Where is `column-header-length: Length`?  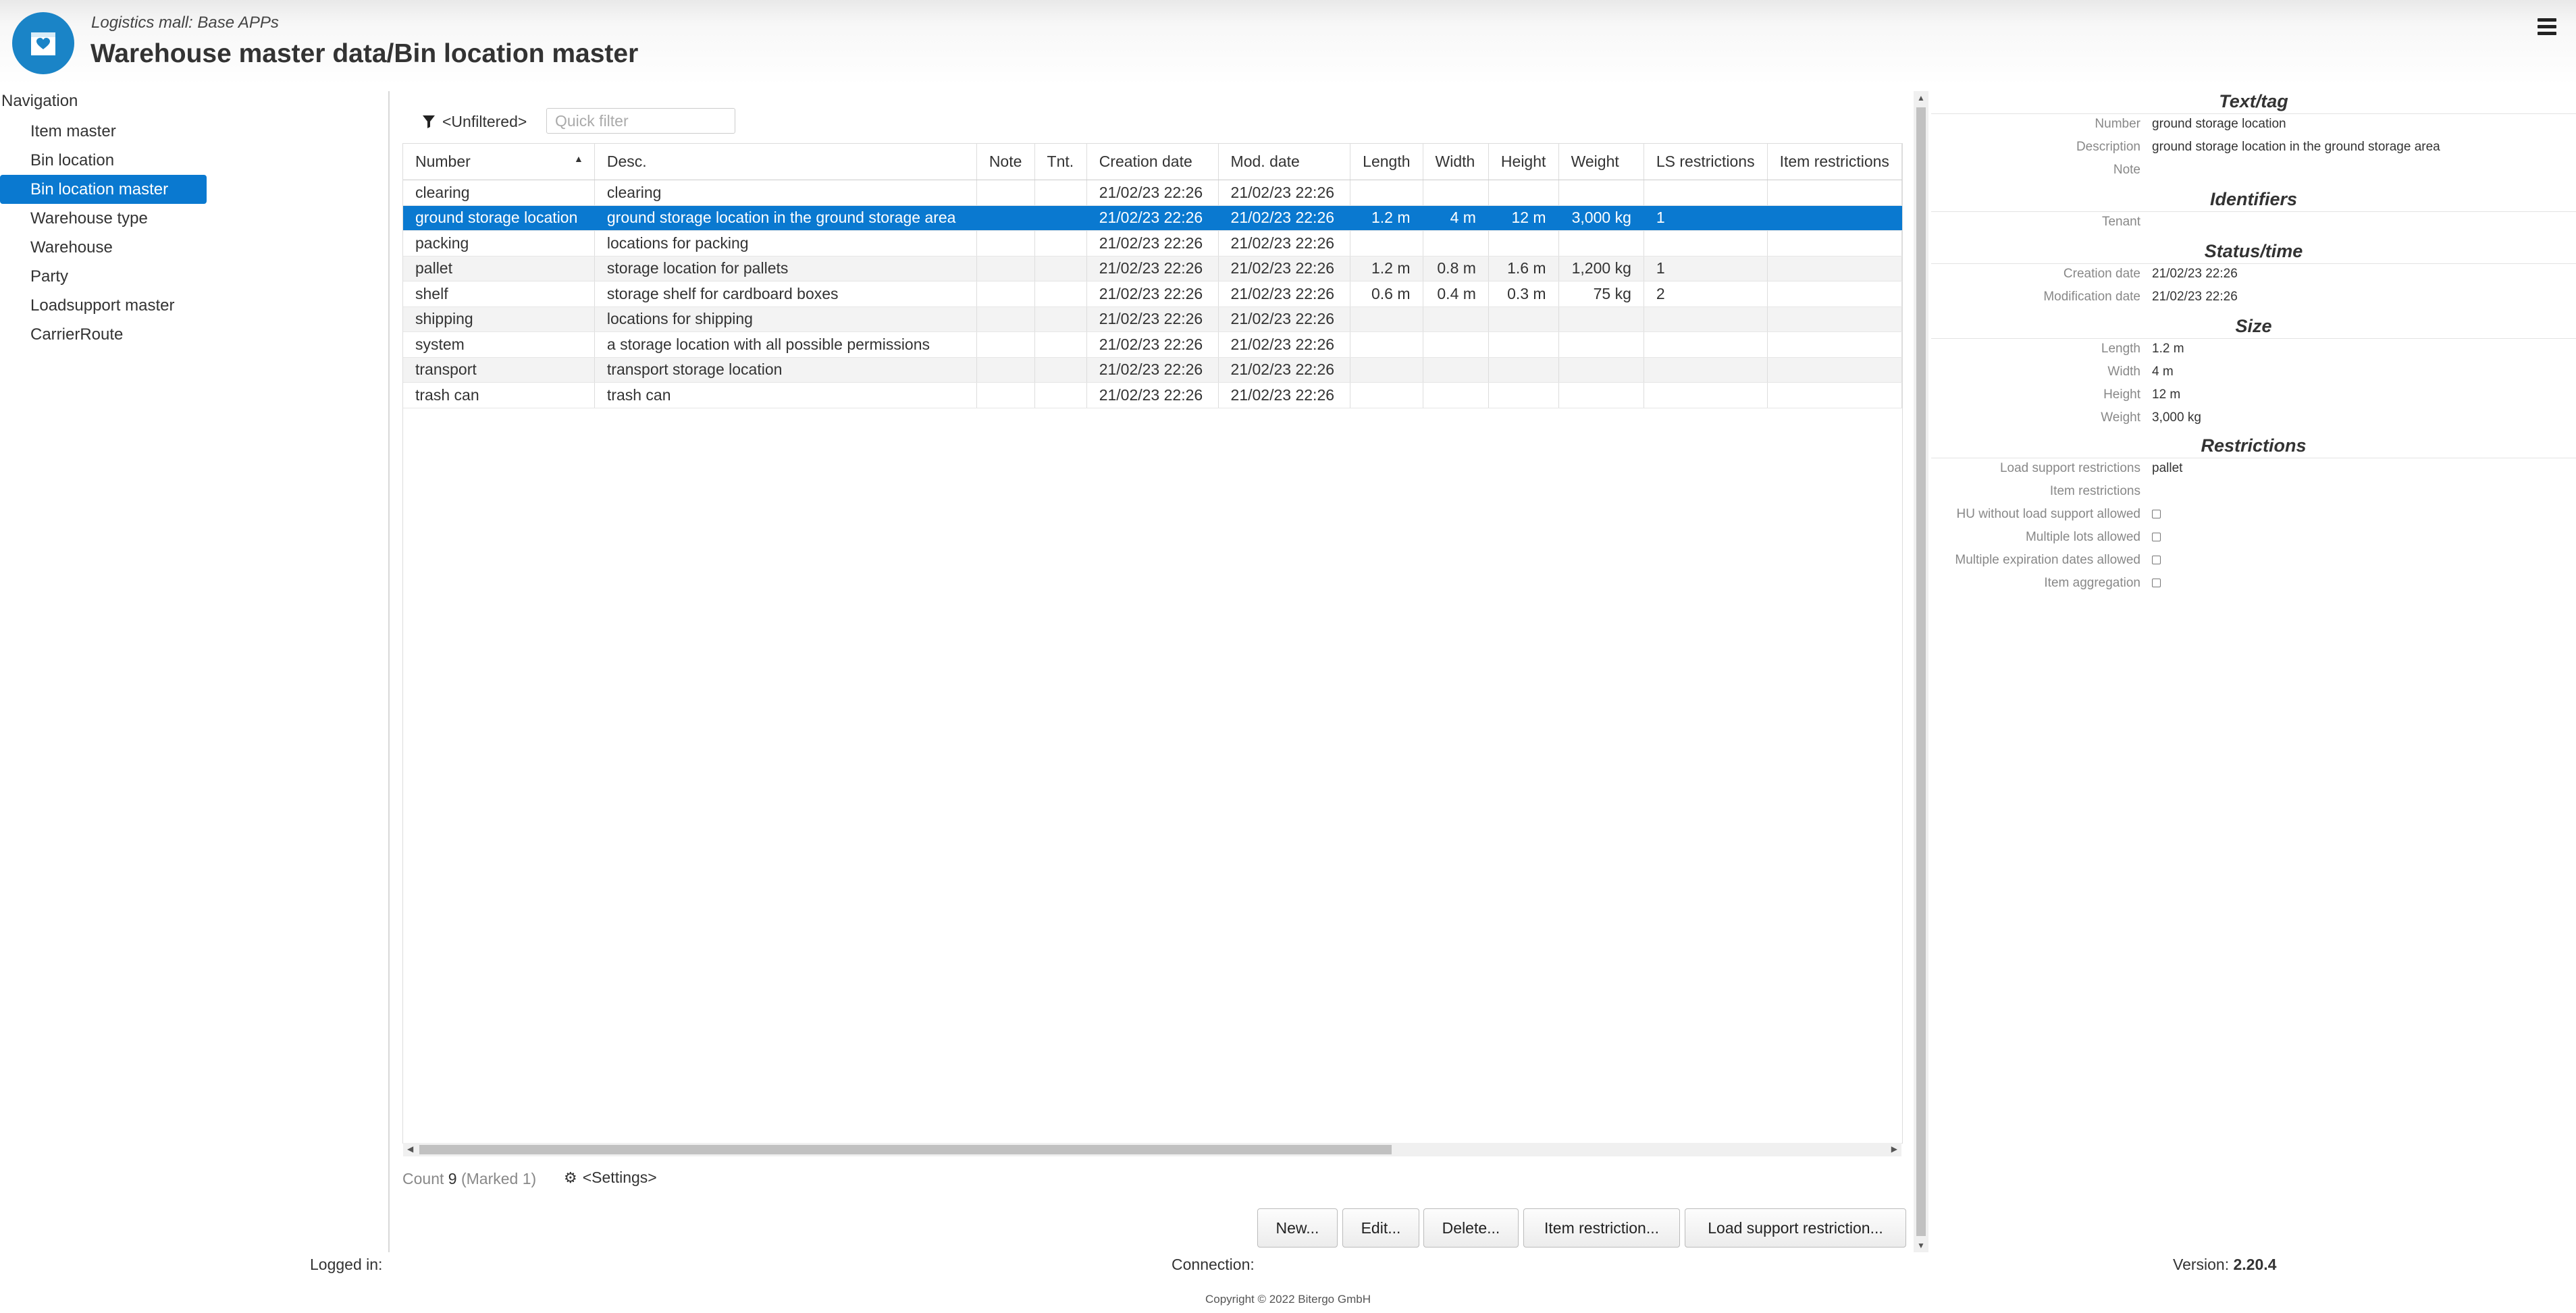 column-header-length: Length is located at coordinates (1386, 162).